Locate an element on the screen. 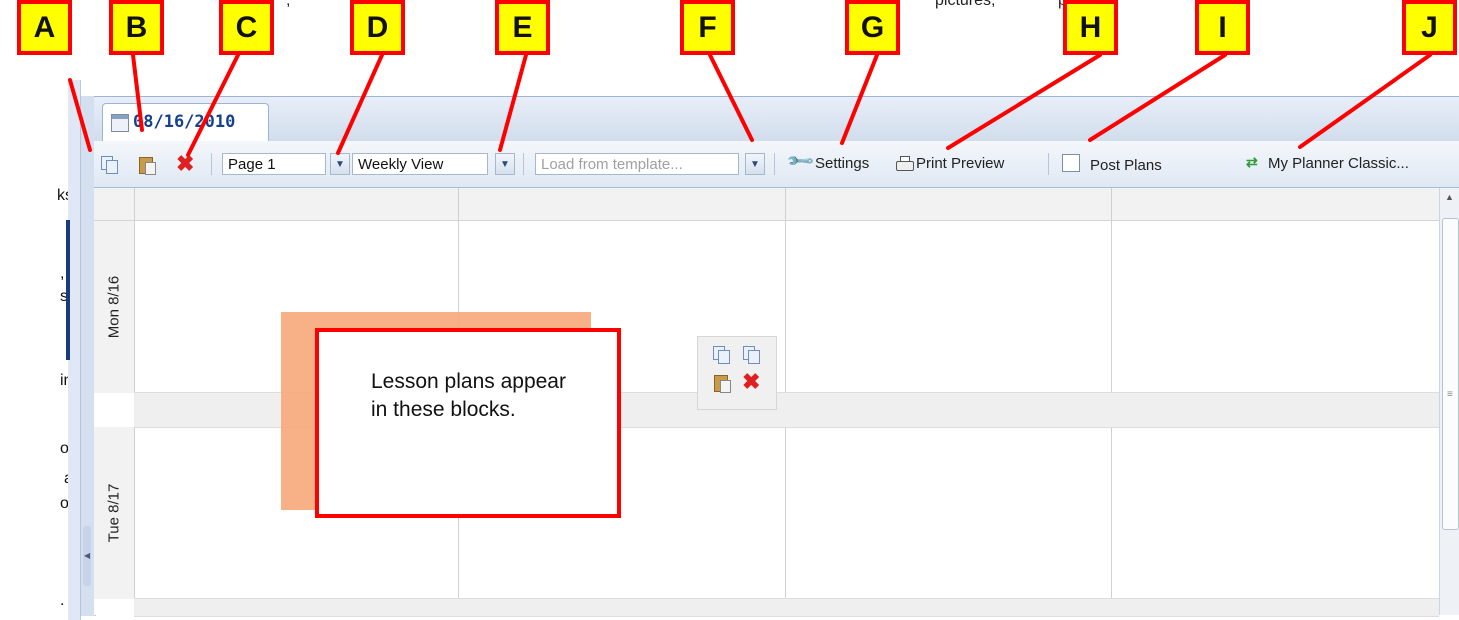  sidebar-accent is located at coordinates (68, 290).